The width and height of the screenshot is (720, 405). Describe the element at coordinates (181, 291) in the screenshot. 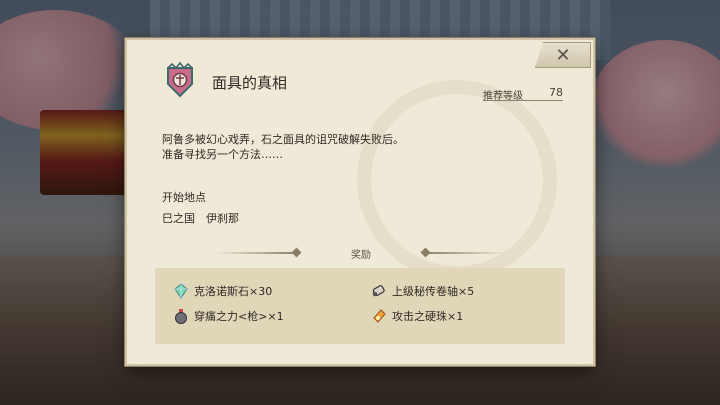

I see `crystal-icon` at that location.